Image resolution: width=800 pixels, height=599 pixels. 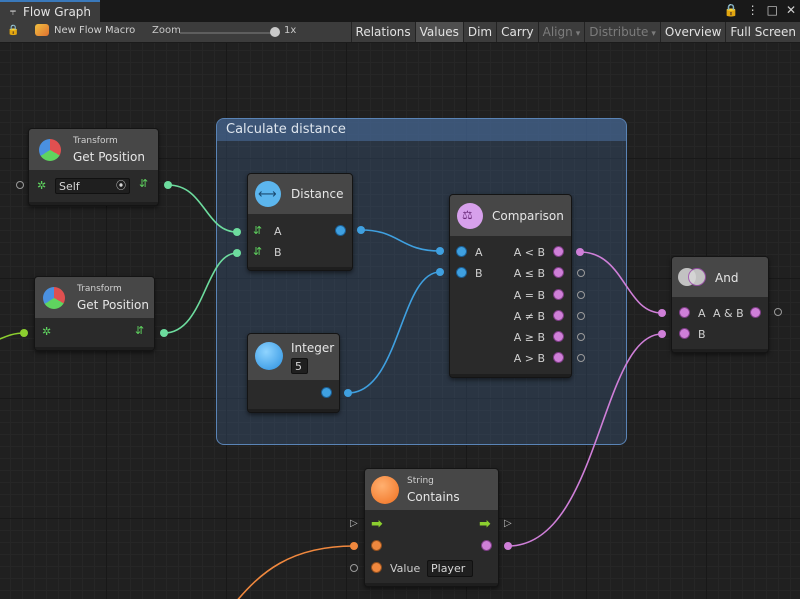 I want to click on distribute-dropdown: Distribute ▾, so click(x=622, y=32).